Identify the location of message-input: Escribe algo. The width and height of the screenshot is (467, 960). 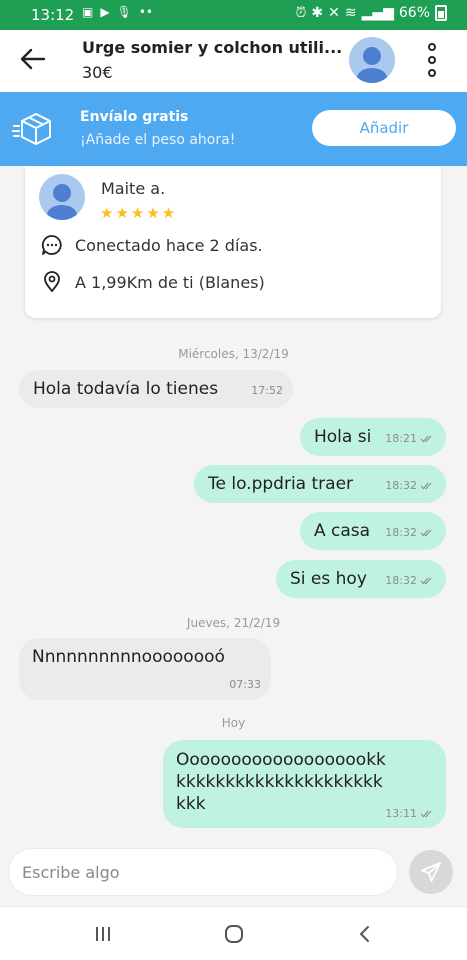
(203, 872).